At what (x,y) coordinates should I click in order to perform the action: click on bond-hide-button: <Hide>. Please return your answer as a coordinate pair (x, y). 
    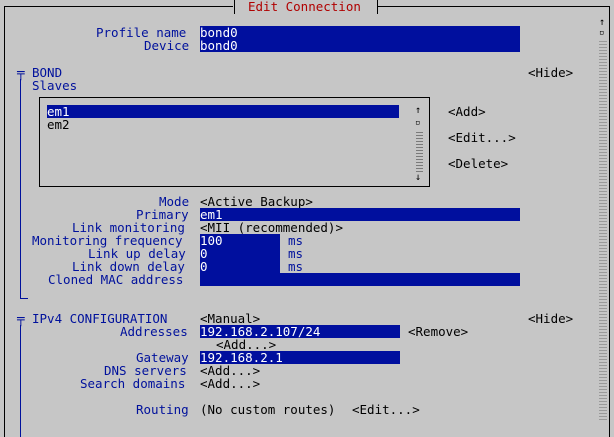
    Looking at the image, I should click on (550, 72).